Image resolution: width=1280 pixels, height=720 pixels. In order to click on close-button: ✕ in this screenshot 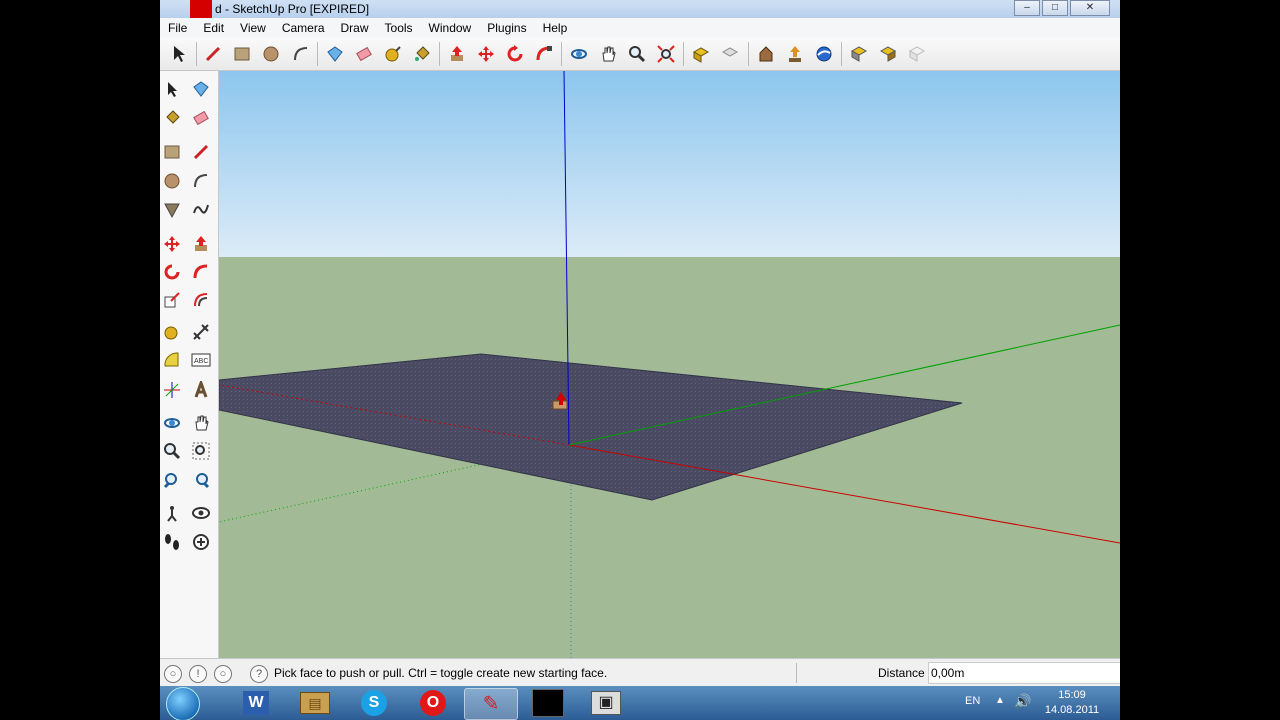, I will do `click(1090, 8)`.